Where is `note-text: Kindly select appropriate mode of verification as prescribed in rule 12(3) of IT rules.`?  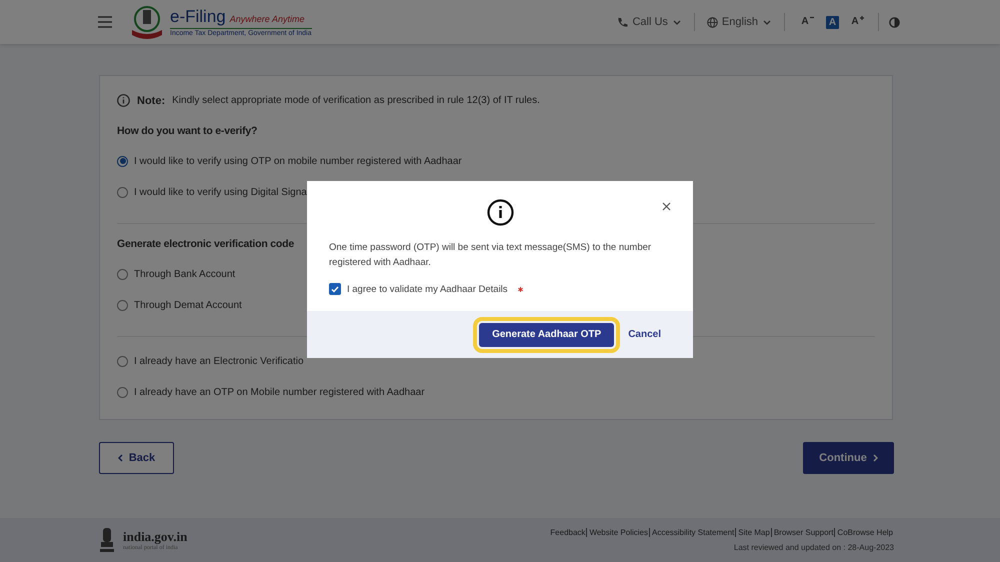
note-text: Kindly select appropriate mode of verification as prescribed in rule 12(3) of IT rules. is located at coordinates (356, 100).